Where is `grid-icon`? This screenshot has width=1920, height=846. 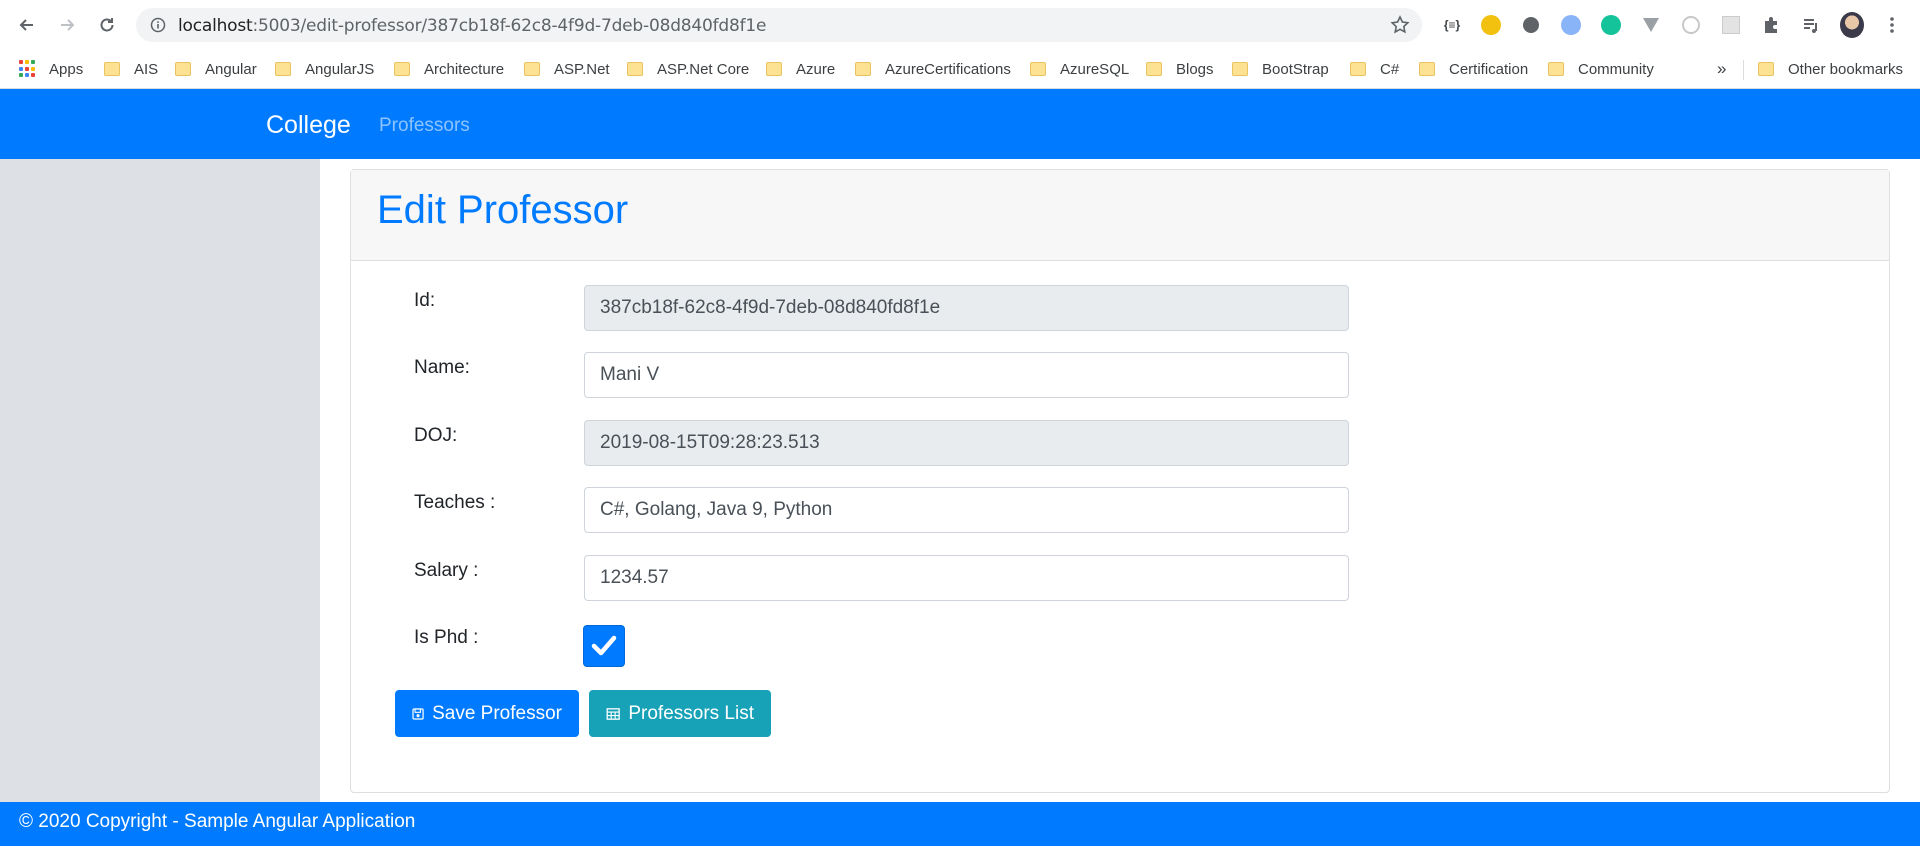
grid-icon is located at coordinates (1731, 25).